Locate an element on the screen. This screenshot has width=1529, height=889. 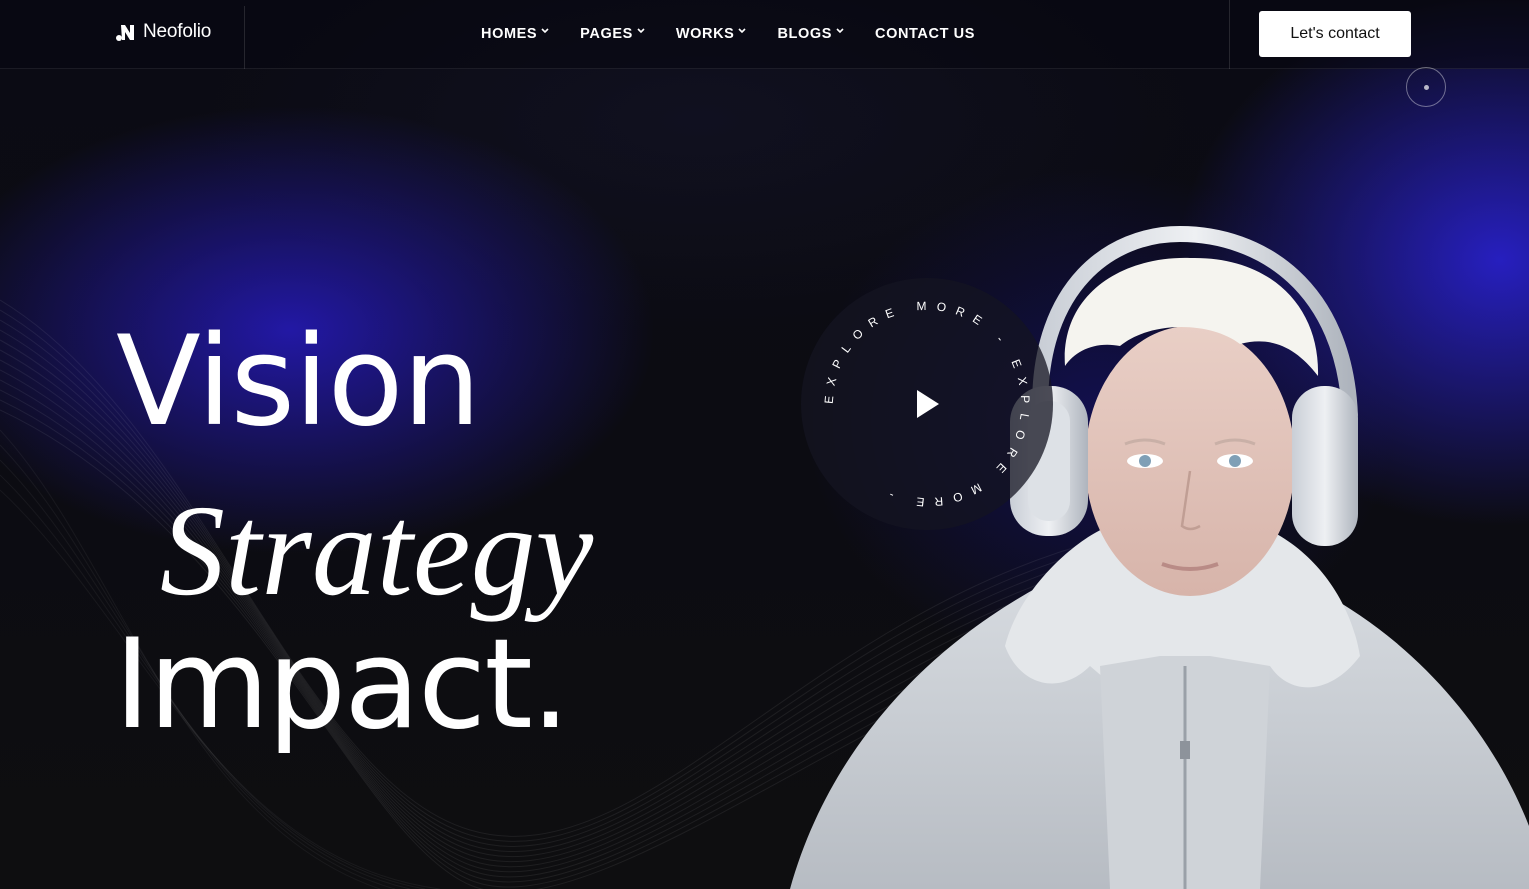
explore-more-button: EXPLORE MORE - EXPLORE MORE - is located at coordinates (927, 404).